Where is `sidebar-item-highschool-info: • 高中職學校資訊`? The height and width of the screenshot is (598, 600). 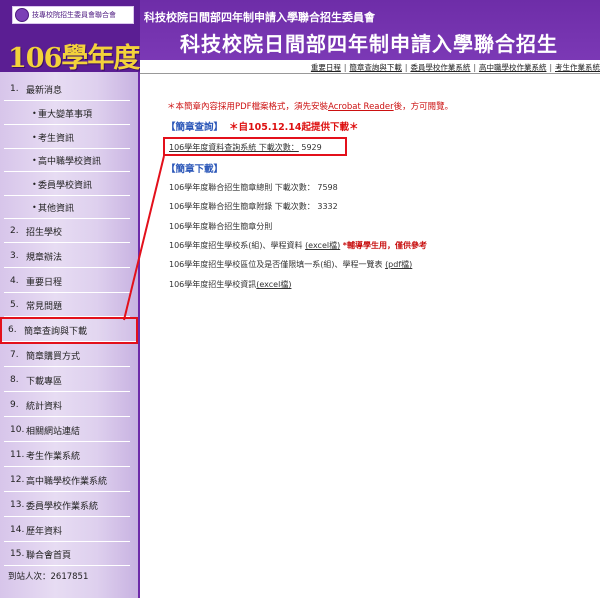 sidebar-item-highschool-info: • 高中職學校資訊 is located at coordinates (67, 160).